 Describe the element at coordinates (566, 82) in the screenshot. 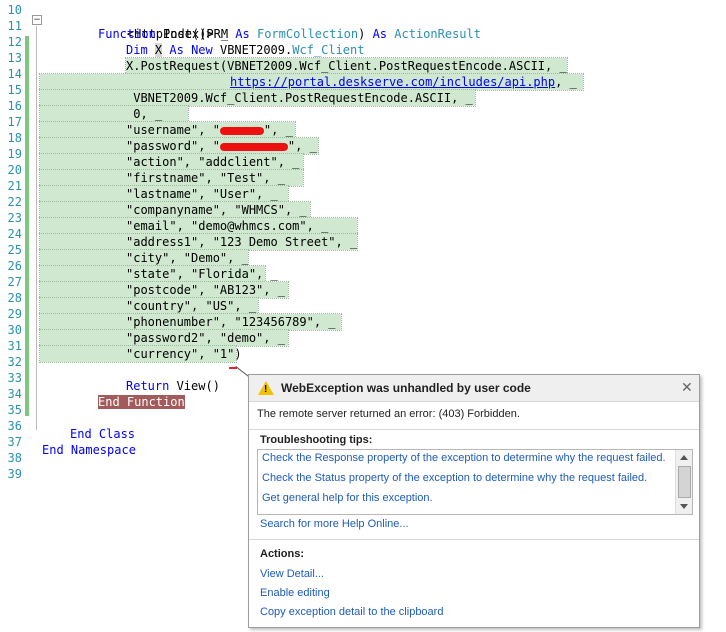

I see `code-text: , _` at that location.